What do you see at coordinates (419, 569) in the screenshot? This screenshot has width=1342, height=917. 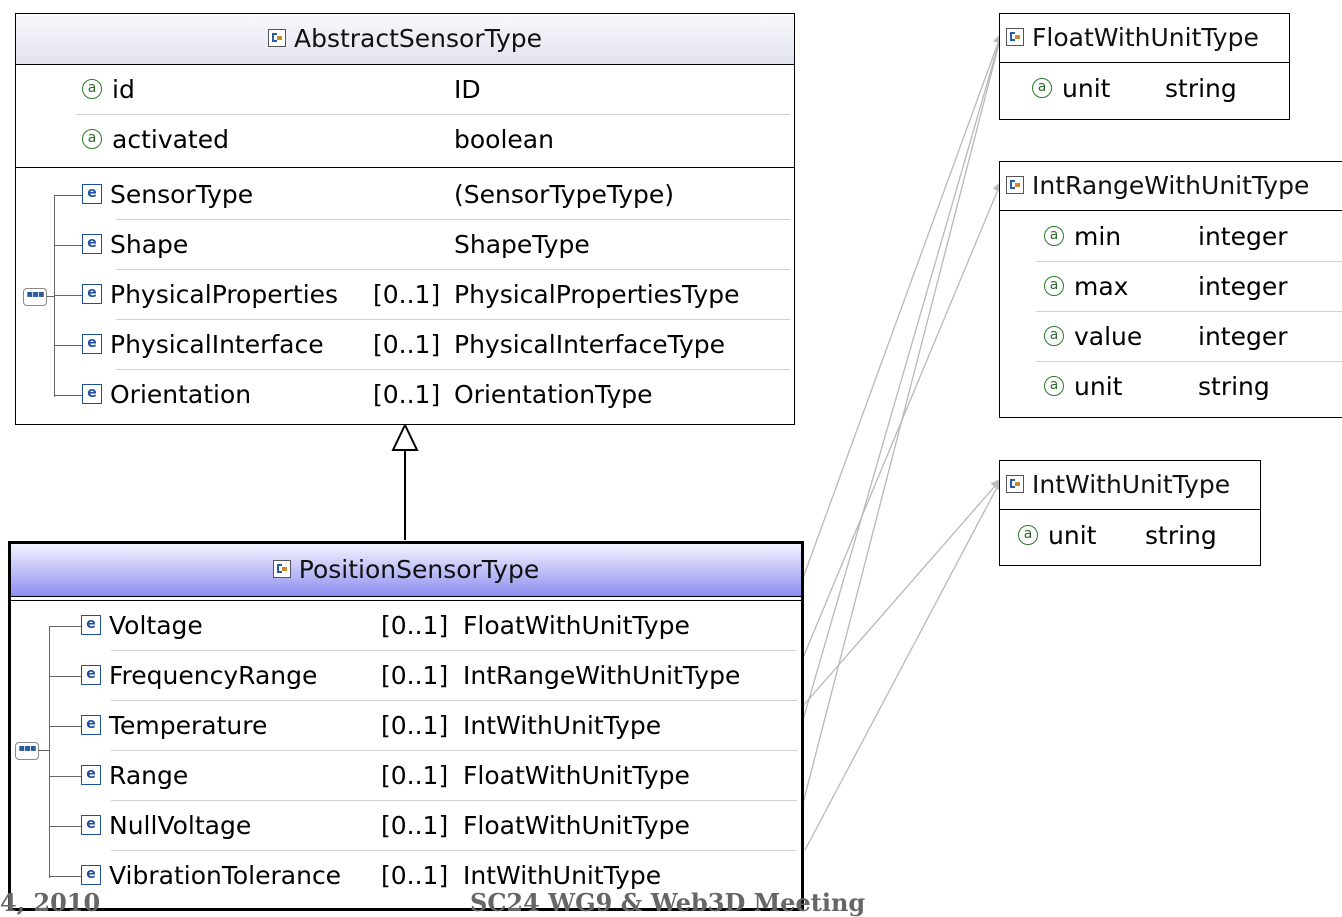 I see `position-sensor-type-title: PositionSensorType` at bounding box center [419, 569].